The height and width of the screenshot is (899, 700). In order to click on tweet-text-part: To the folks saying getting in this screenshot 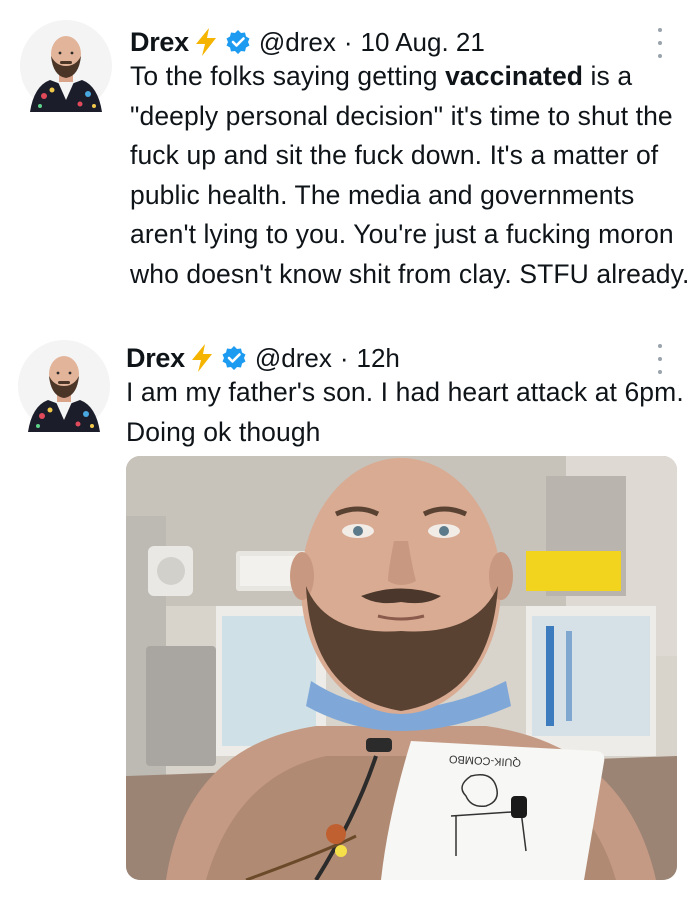, I will do `click(288, 76)`.